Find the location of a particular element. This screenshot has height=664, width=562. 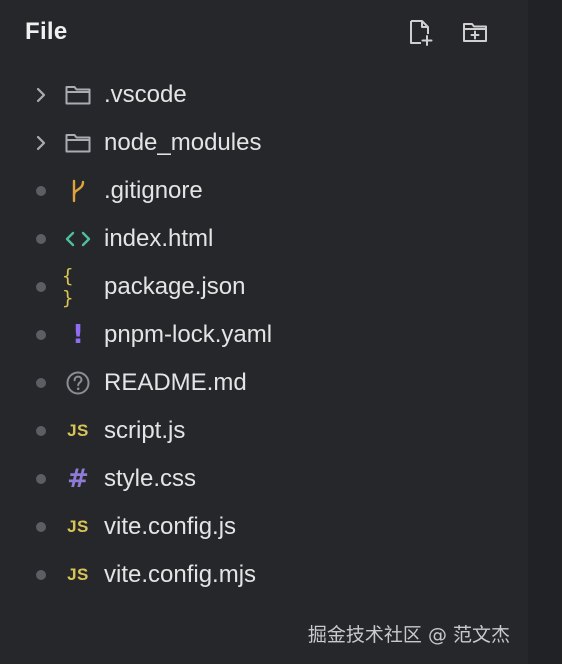

tree-item-label: pnpm-lock.yaml is located at coordinates (188, 334).